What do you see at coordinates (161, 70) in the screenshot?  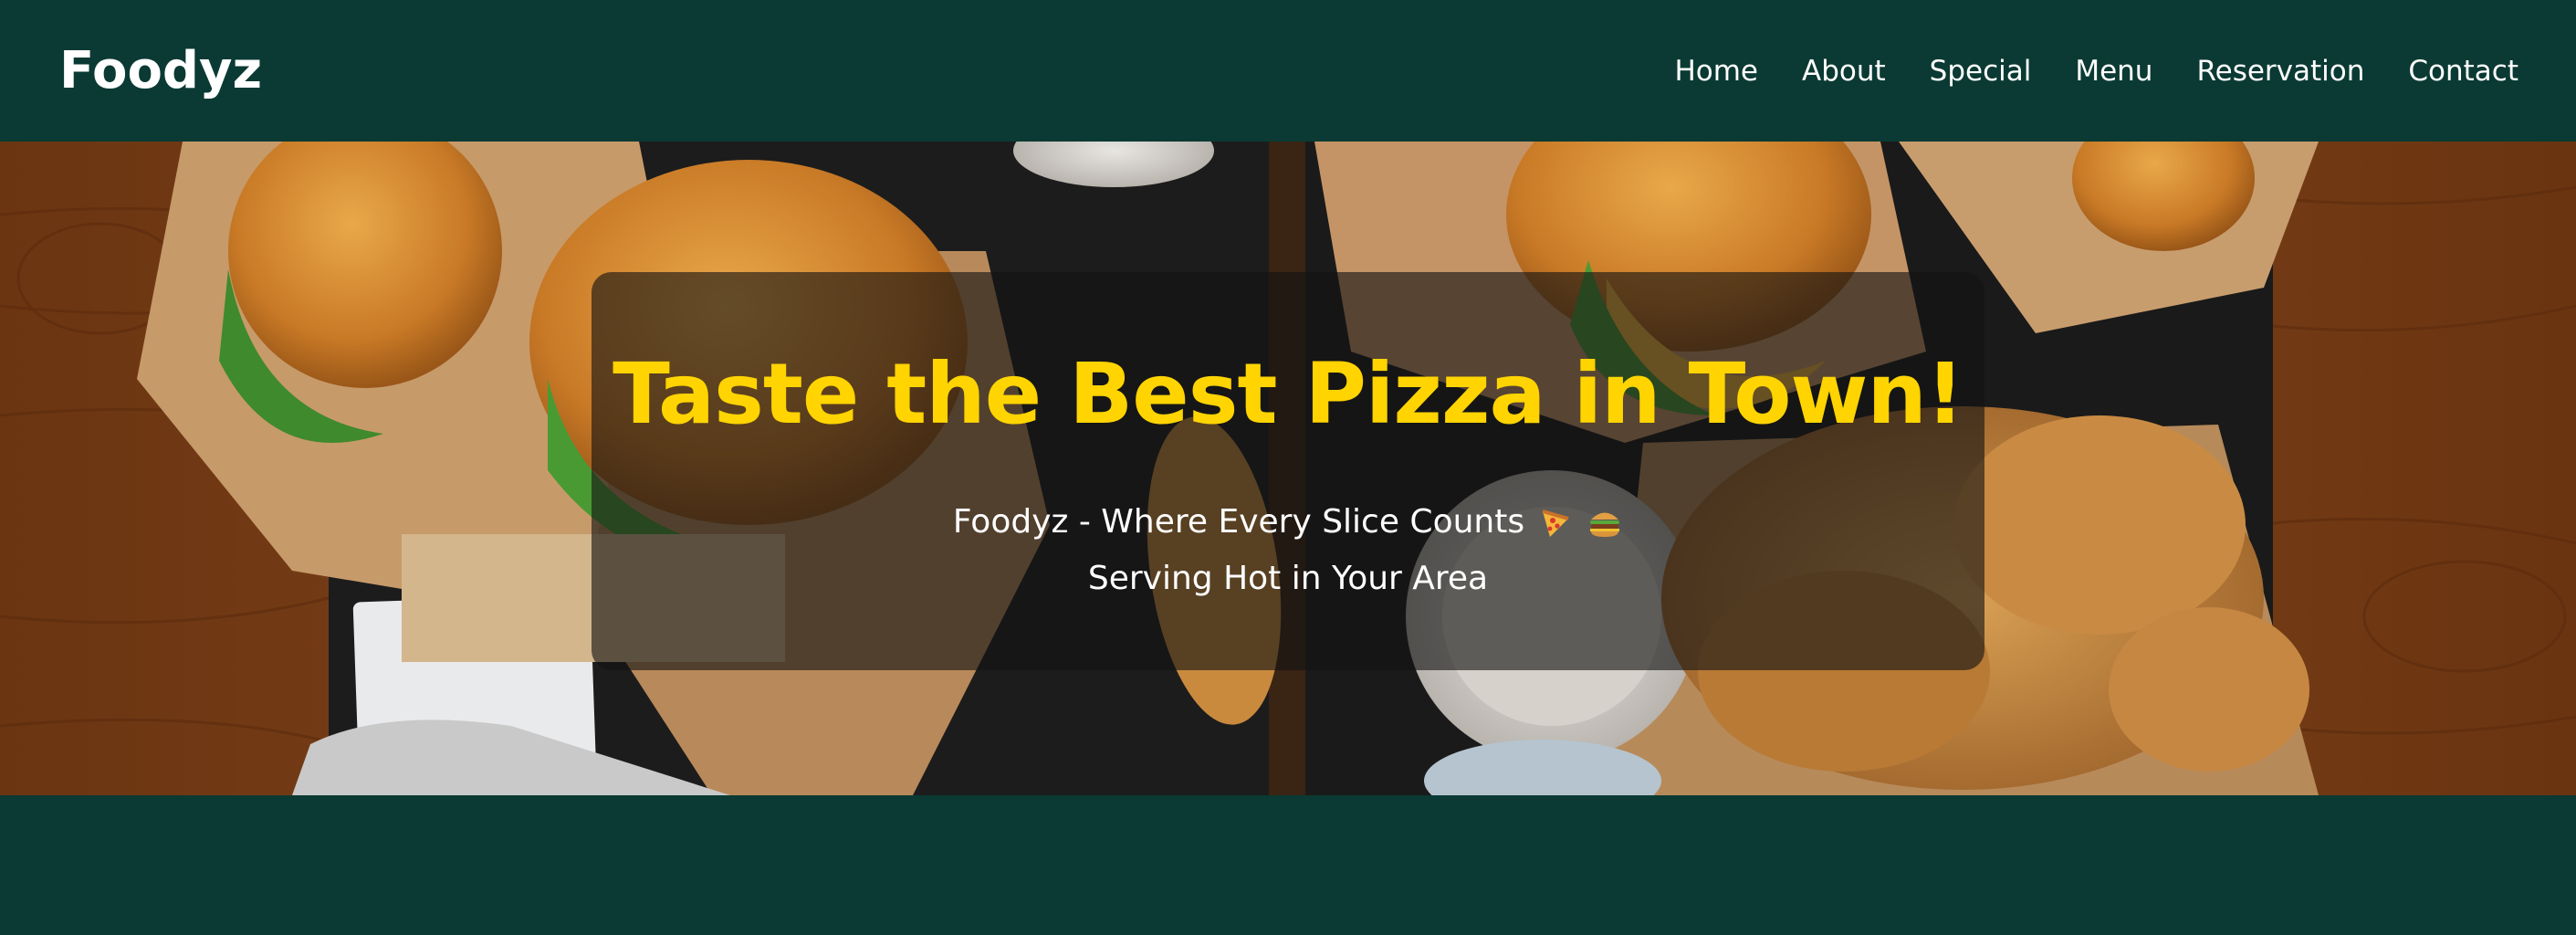 I see `brand-logo: Foodyz` at bounding box center [161, 70].